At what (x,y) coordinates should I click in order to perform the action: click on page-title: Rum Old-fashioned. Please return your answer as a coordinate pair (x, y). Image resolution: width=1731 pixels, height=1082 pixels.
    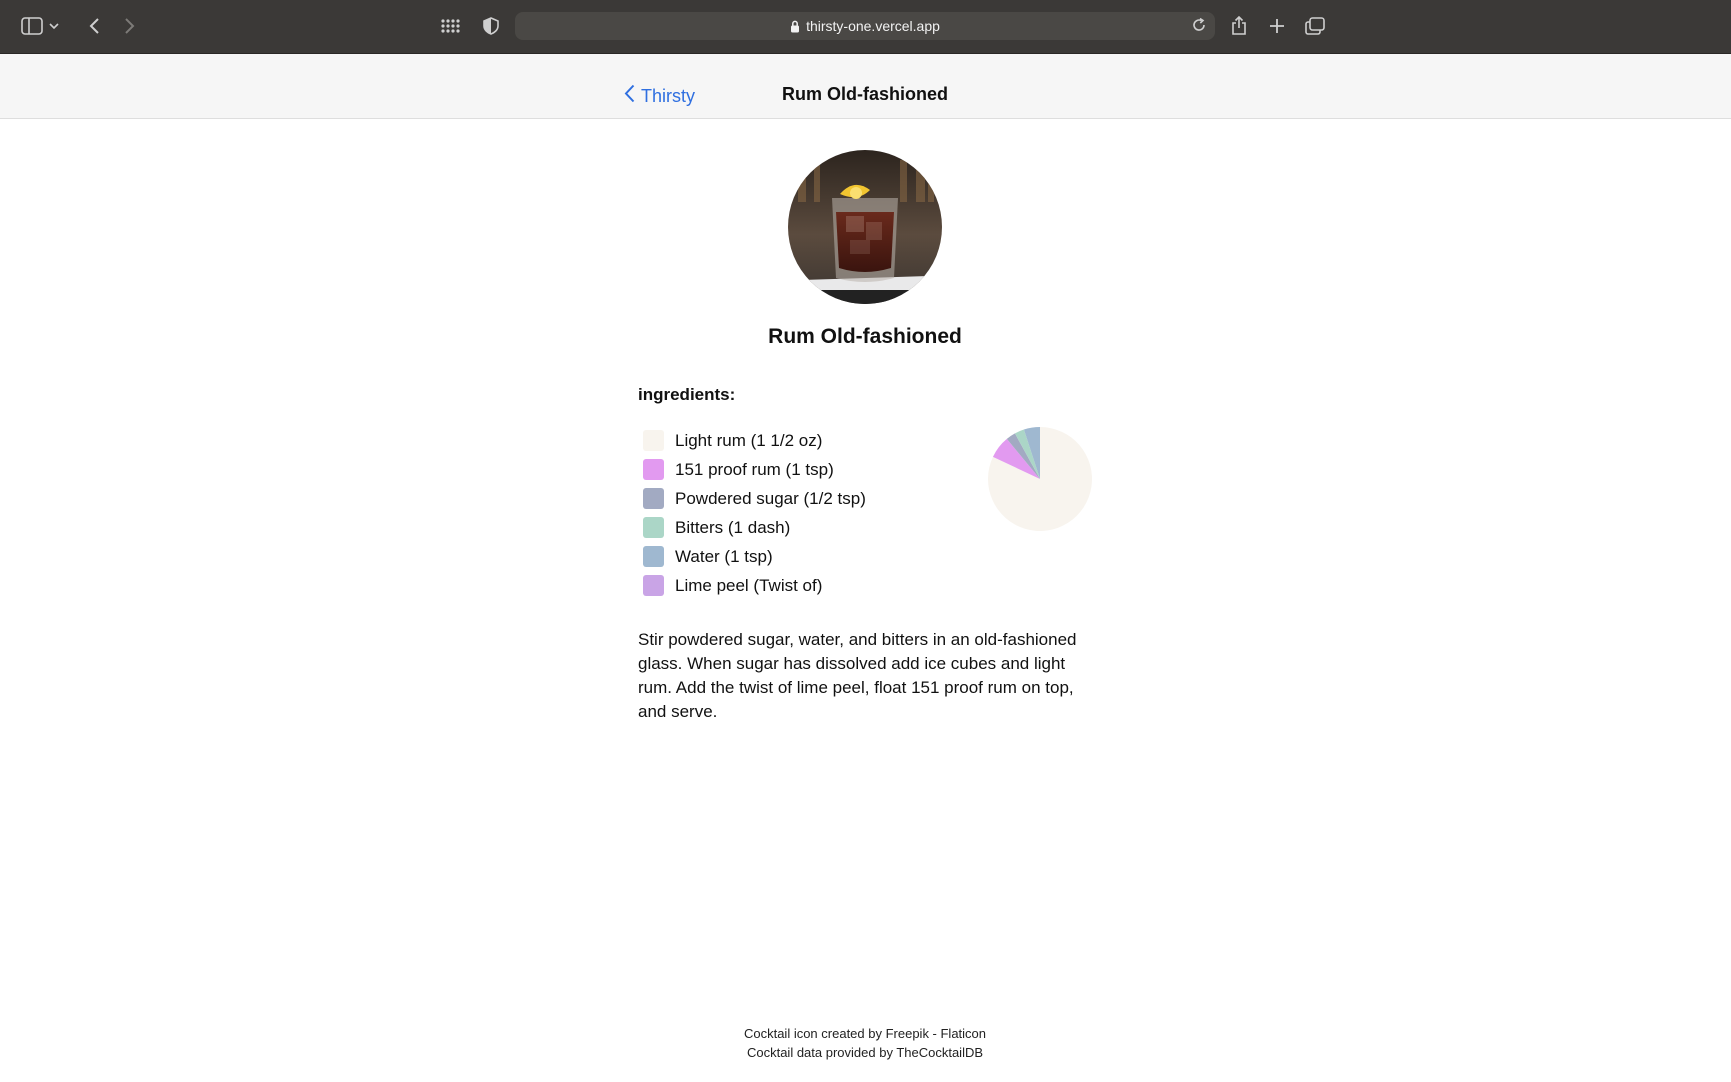
    Looking at the image, I should click on (865, 94).